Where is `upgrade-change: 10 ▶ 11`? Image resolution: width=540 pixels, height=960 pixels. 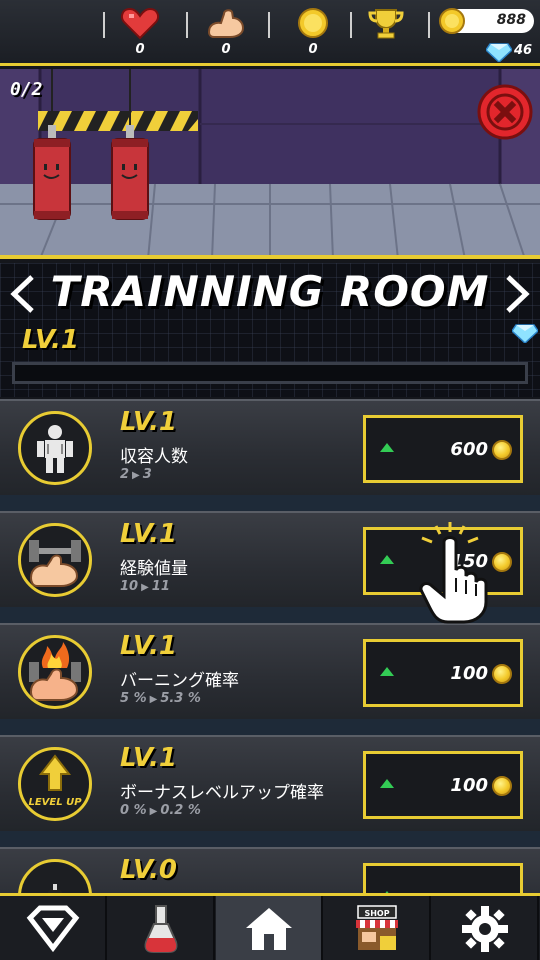
upgrade-change: 10 ▶ 11 is located at coordinates (145, 586).